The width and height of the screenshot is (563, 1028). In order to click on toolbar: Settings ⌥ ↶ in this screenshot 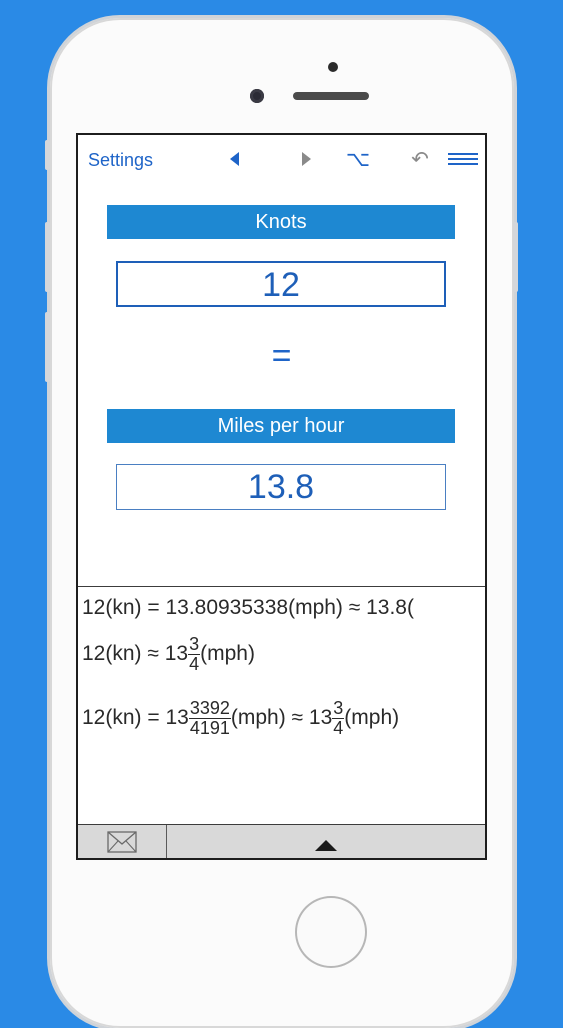, I will do `click(281, 161)`.